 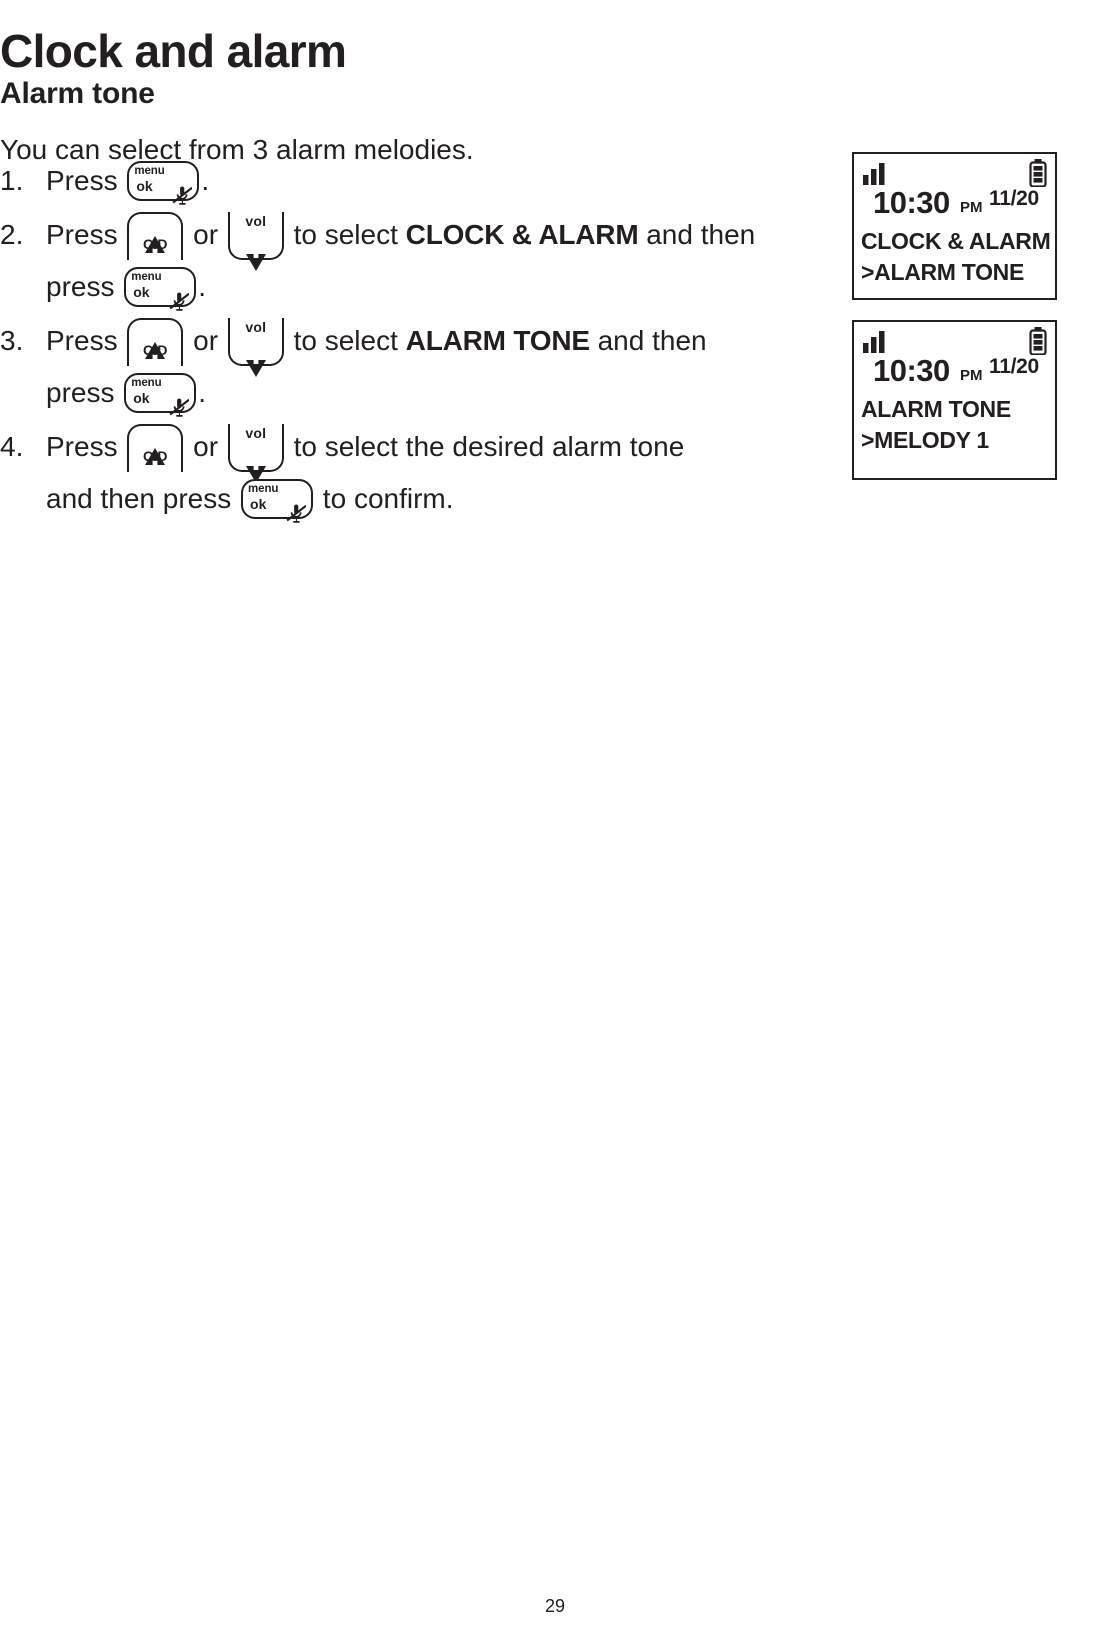 What do you see at coordinates (143, 498) in the screenshot?
I see `step-text: and then press` at bounding box center [143, 498].